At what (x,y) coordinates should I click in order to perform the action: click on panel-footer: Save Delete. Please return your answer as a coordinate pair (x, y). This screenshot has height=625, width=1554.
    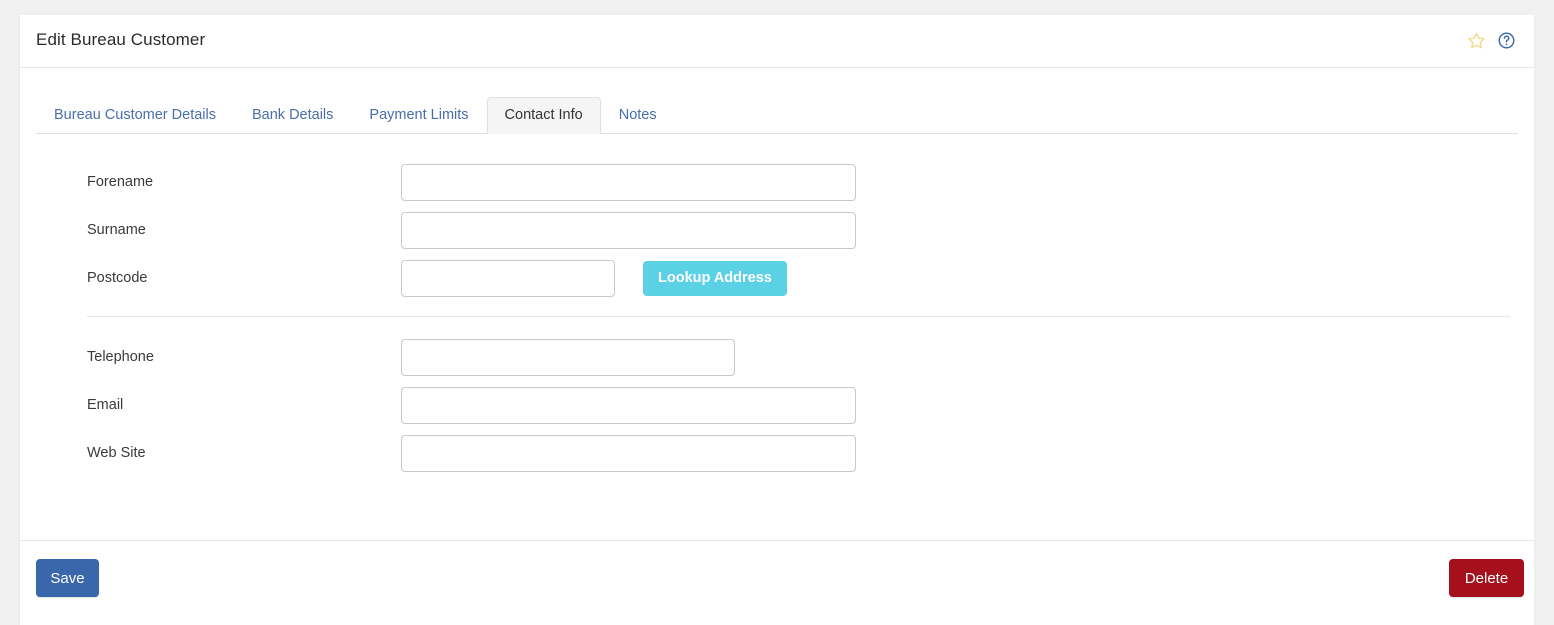
    Looking at the image, I should click on (777, 582).